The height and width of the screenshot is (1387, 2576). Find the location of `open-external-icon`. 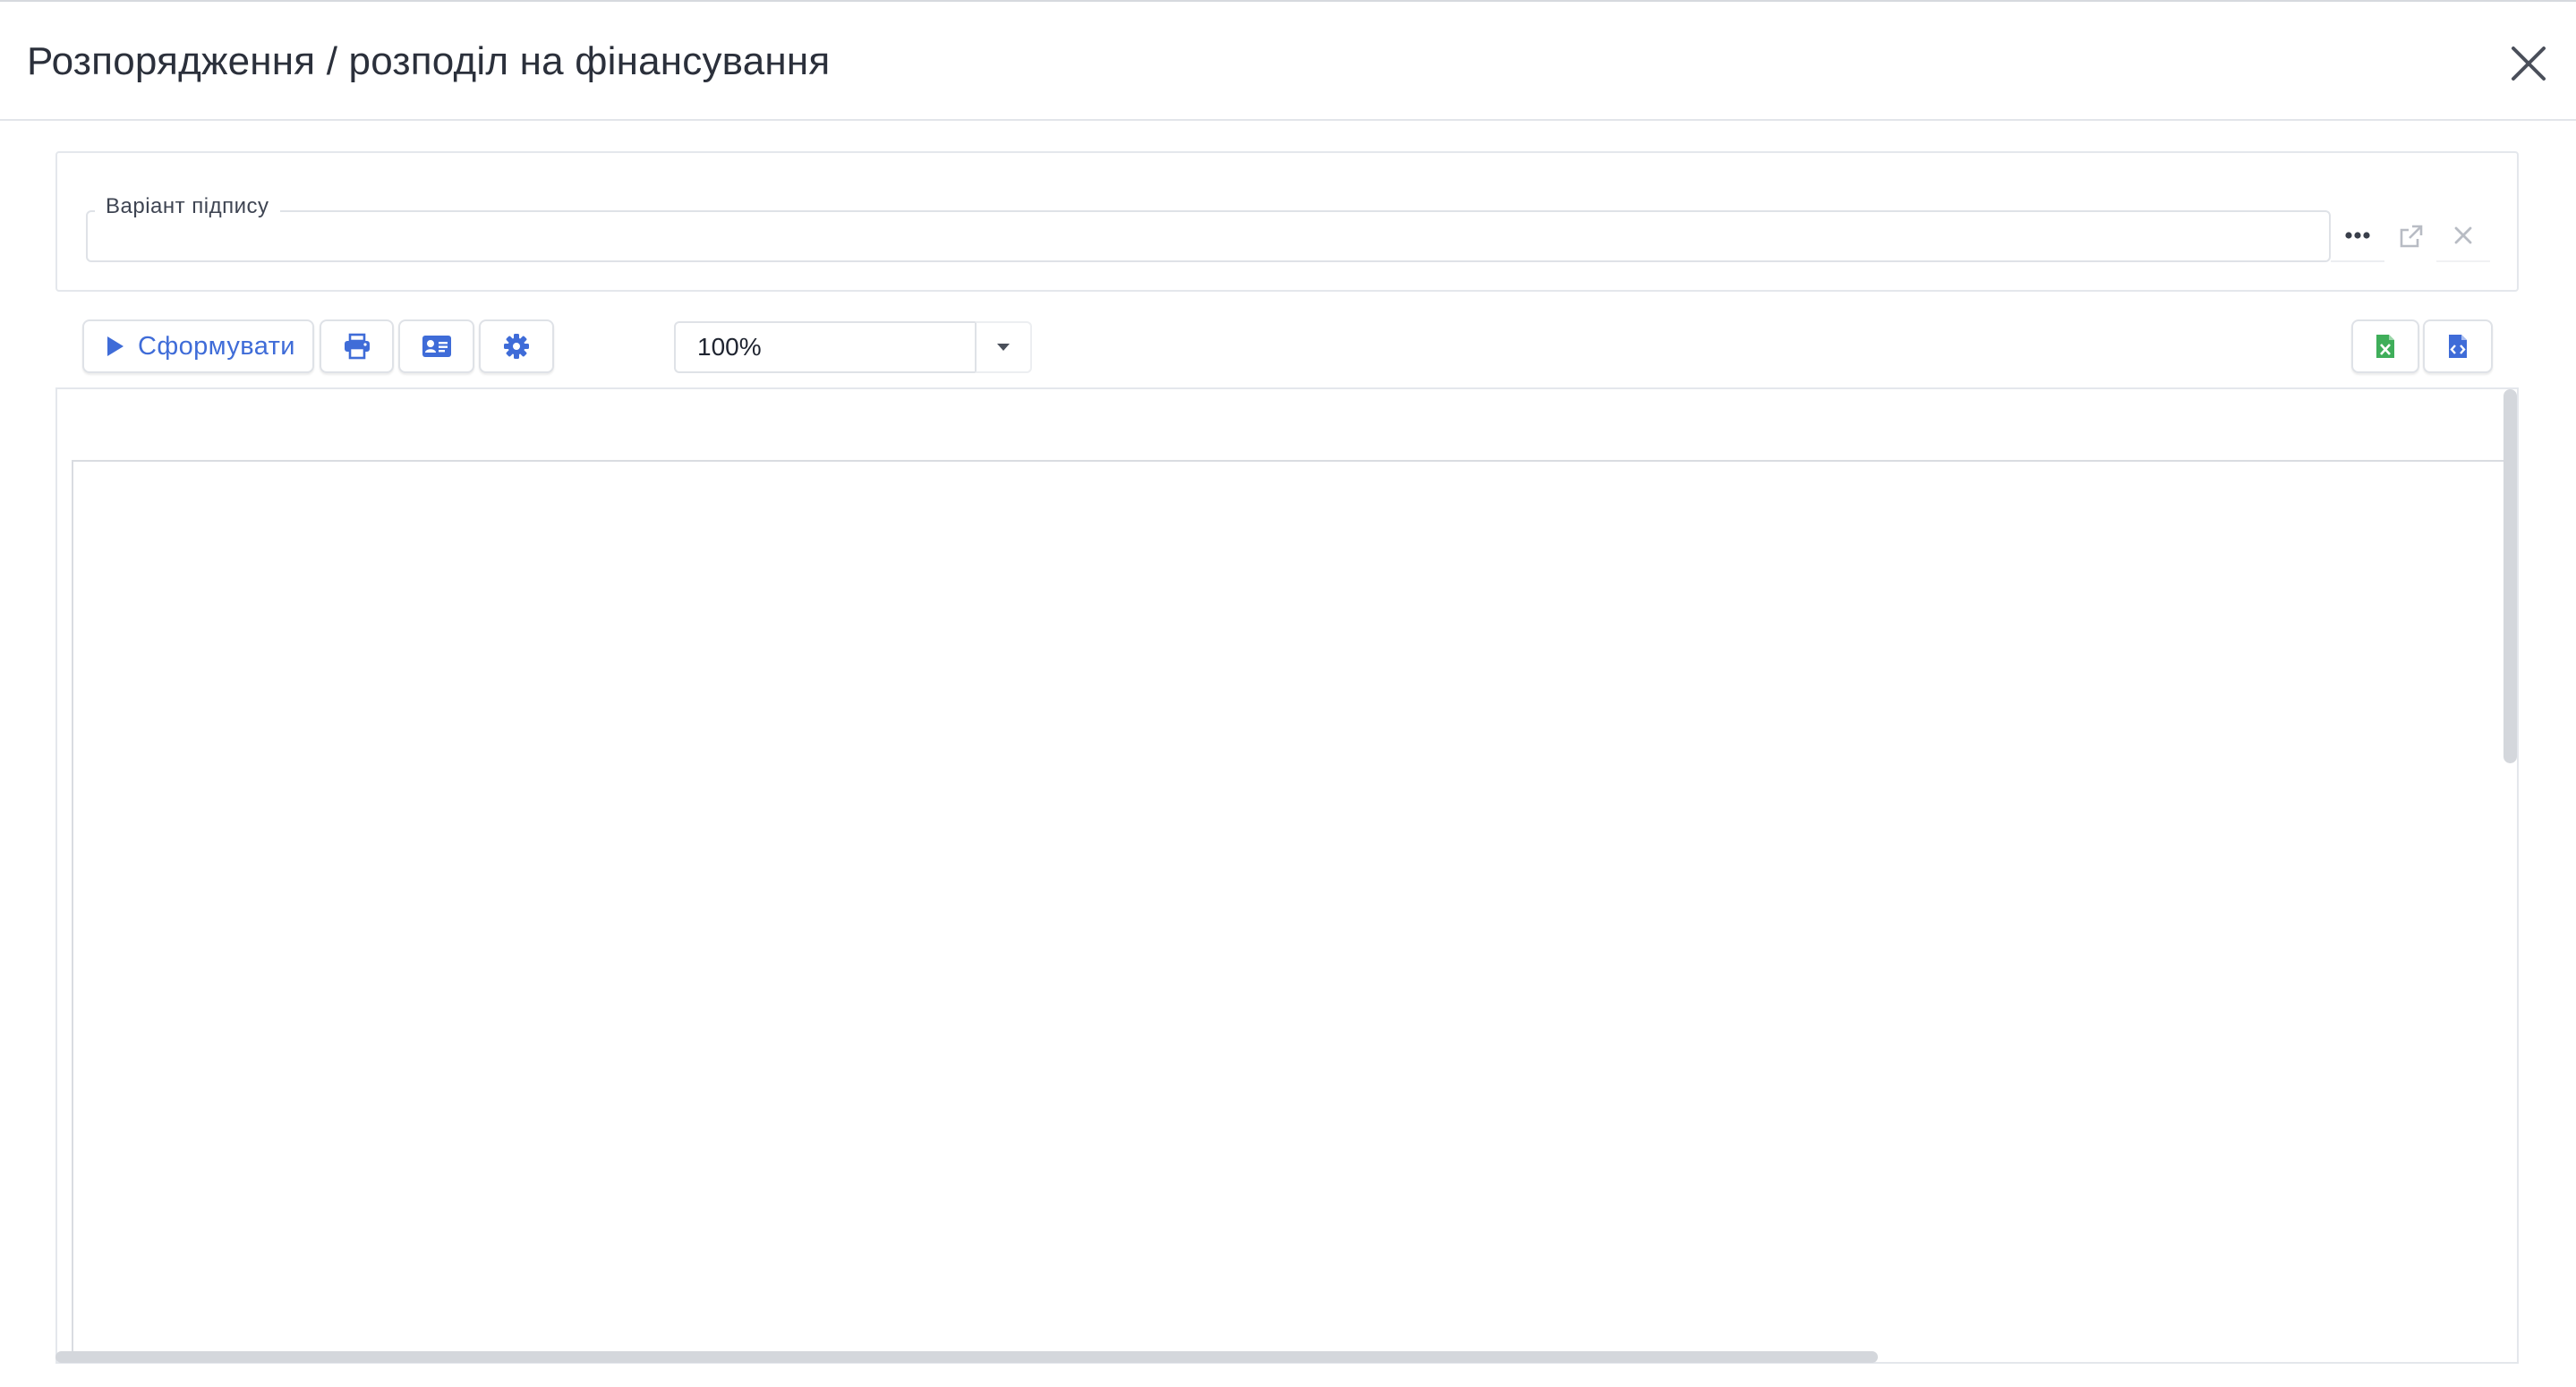

open-external-icon is located at coordinates (2411, 236).